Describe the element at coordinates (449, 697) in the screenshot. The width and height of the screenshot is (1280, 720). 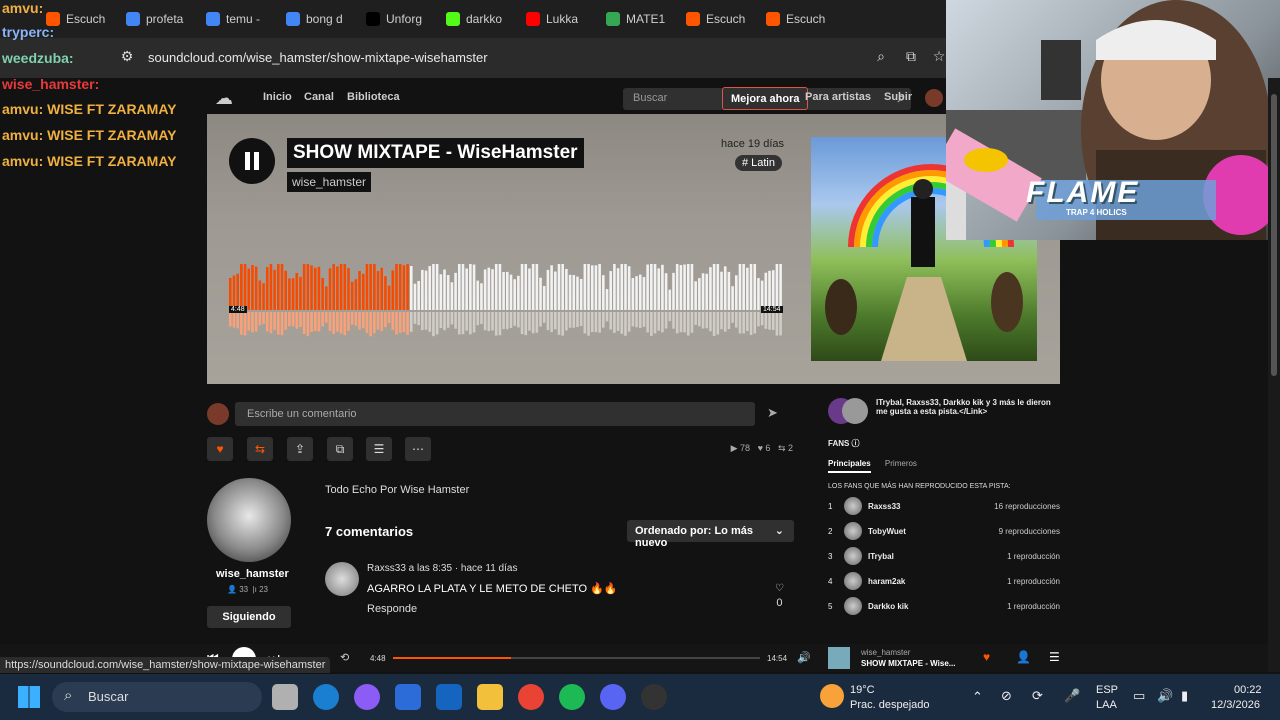
I see `outlook-icon` at that location.